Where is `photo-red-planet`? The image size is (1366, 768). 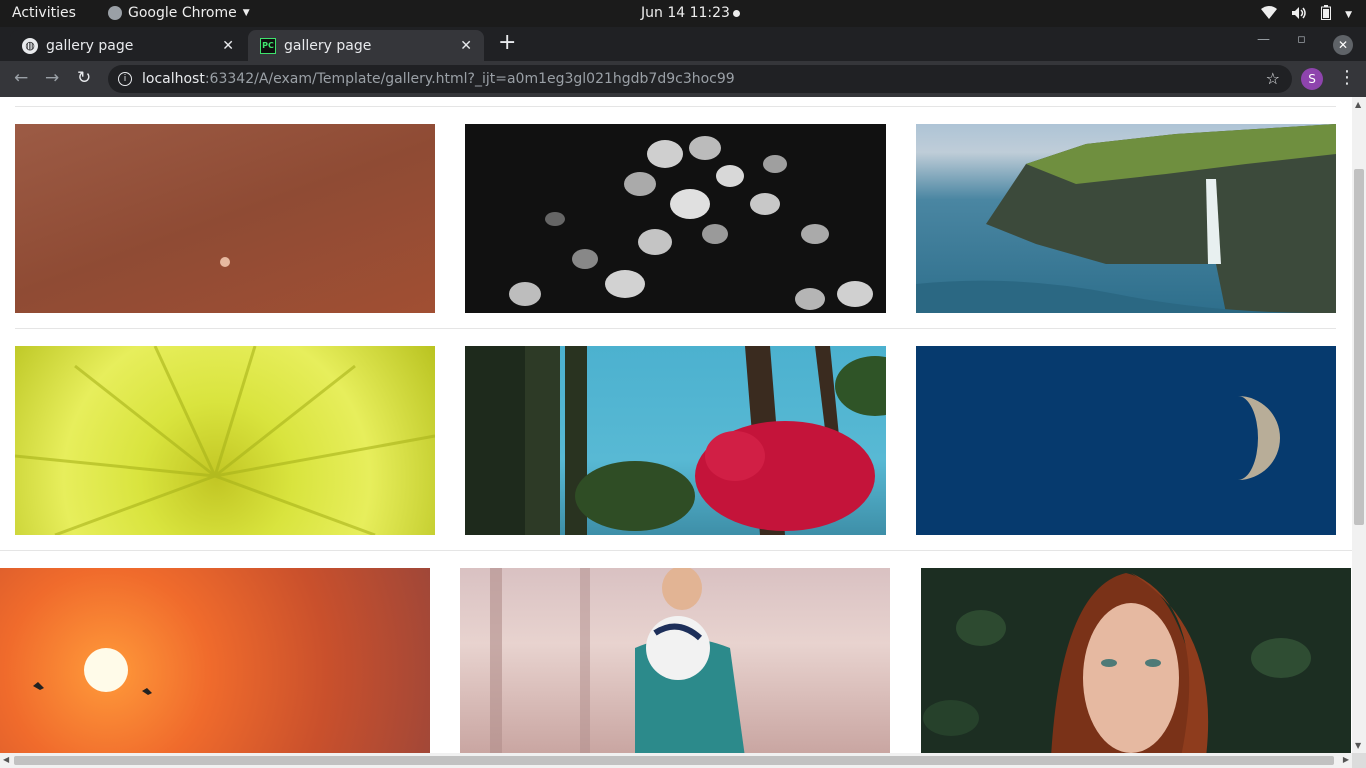
photo-red-planet is located at coordinates (225, 218).